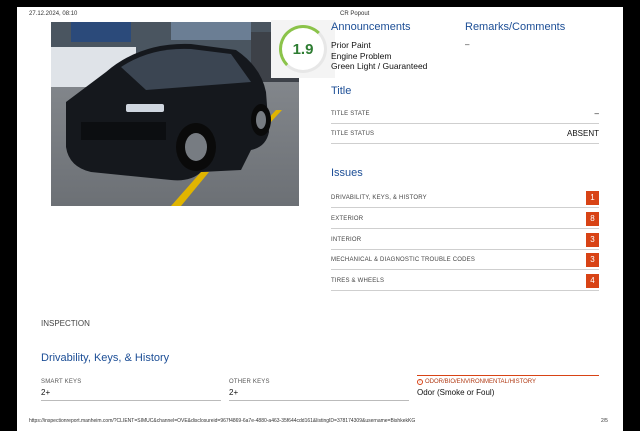  What do you see at coordinates (358, 280) in the screenshot?
I see `issue-label: TIRES & WHEELS` at bounding box center [358, 280].